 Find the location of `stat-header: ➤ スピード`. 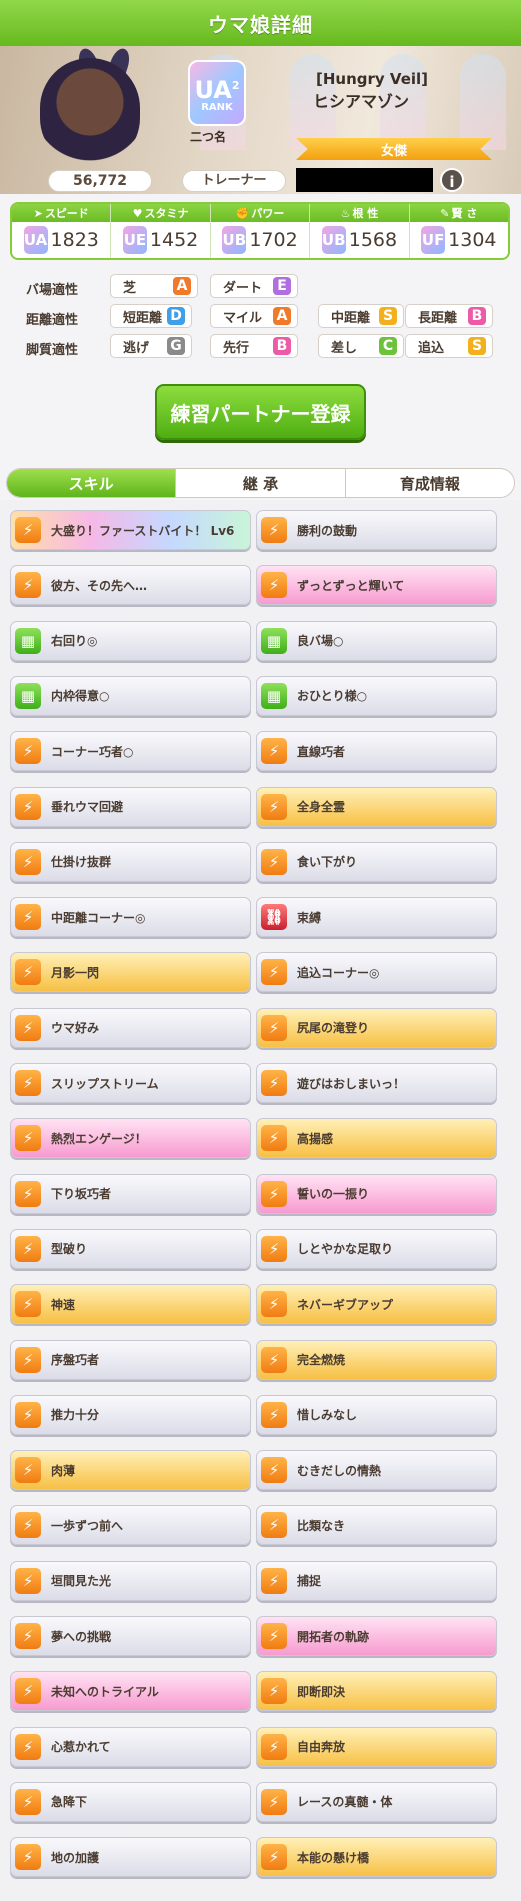

stat-header: ➤ スピード is located at coordinates (61, 213).